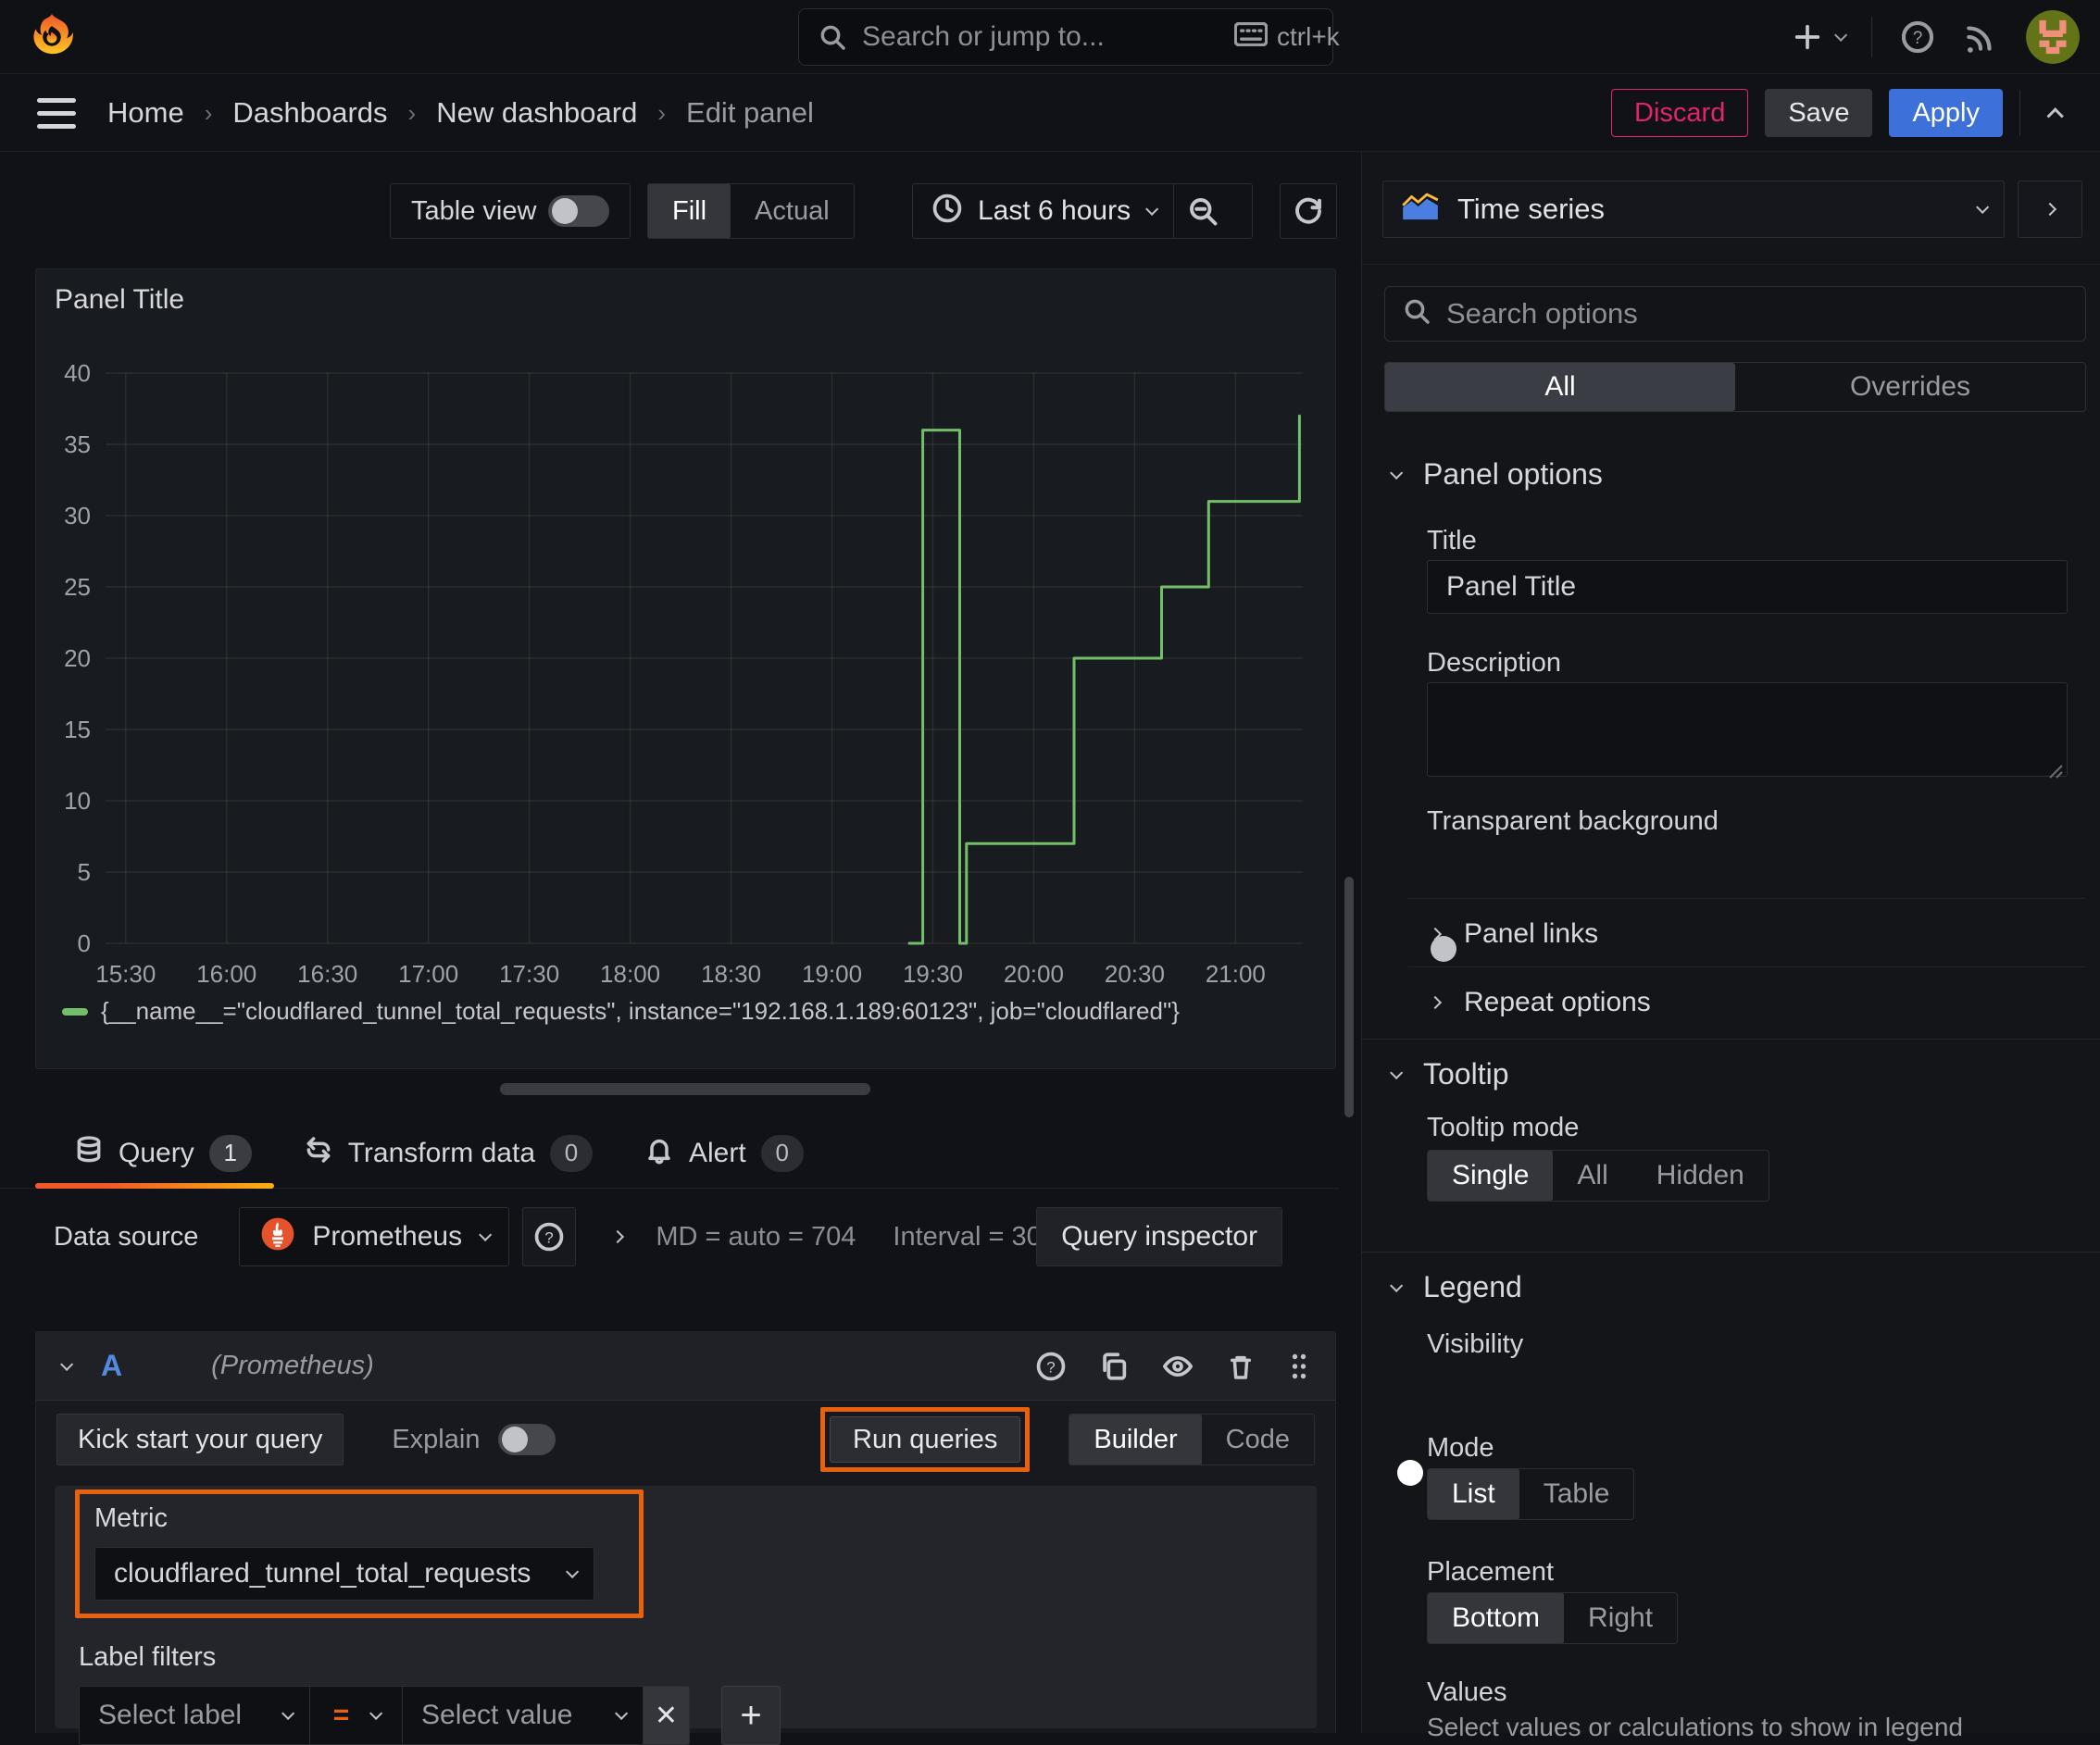  I want to click on visualization-picker: Time series, so click(1693, 210).